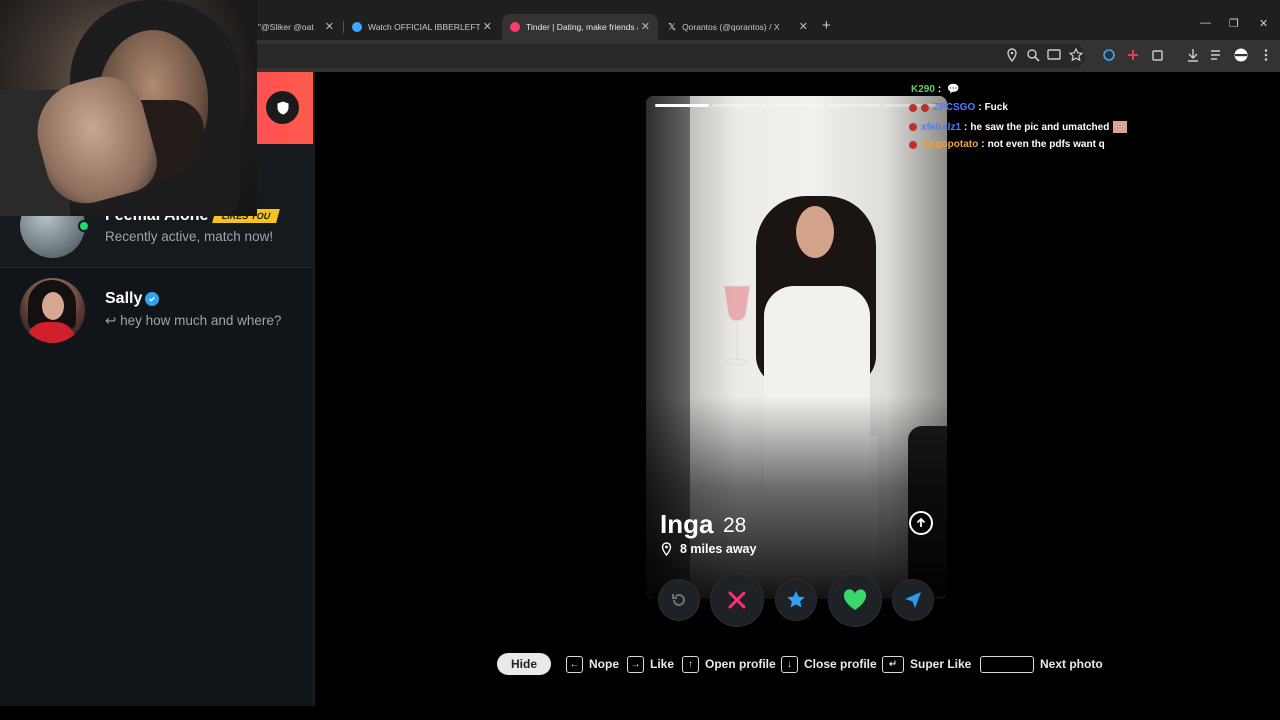 The image size is (1280, 720). Describe the element at coordinates (941, 127) in the screenshot. I see `chat-username: xfelralz1` at that location.